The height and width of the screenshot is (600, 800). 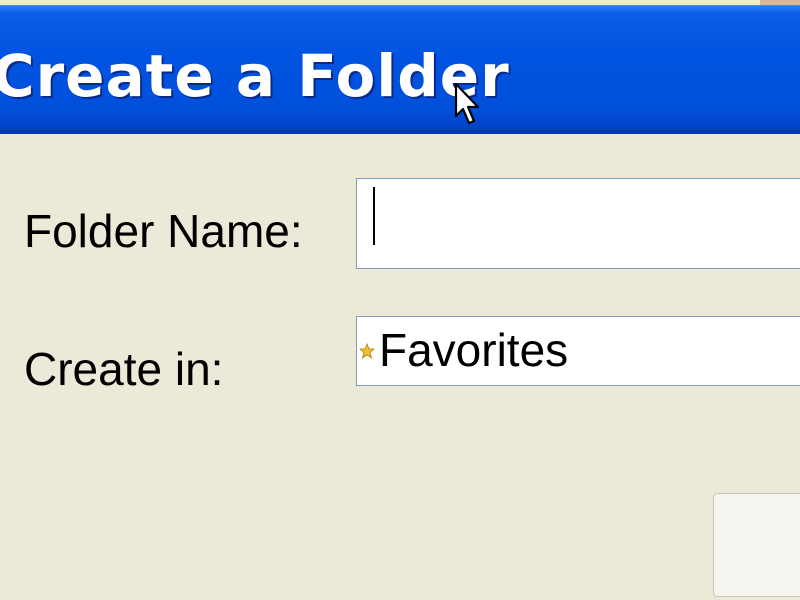 What do you see at coordinates (578, 351) in the screenshot?
I see `create-in-location: Favorites` at bounding box center [578, 351].